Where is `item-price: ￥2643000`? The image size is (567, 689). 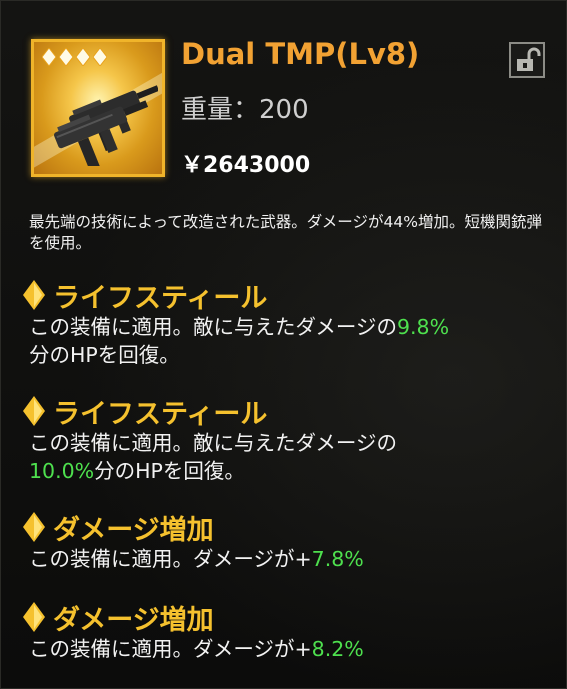 item-price: ￥2643000 is located at coordinates (246, 165).